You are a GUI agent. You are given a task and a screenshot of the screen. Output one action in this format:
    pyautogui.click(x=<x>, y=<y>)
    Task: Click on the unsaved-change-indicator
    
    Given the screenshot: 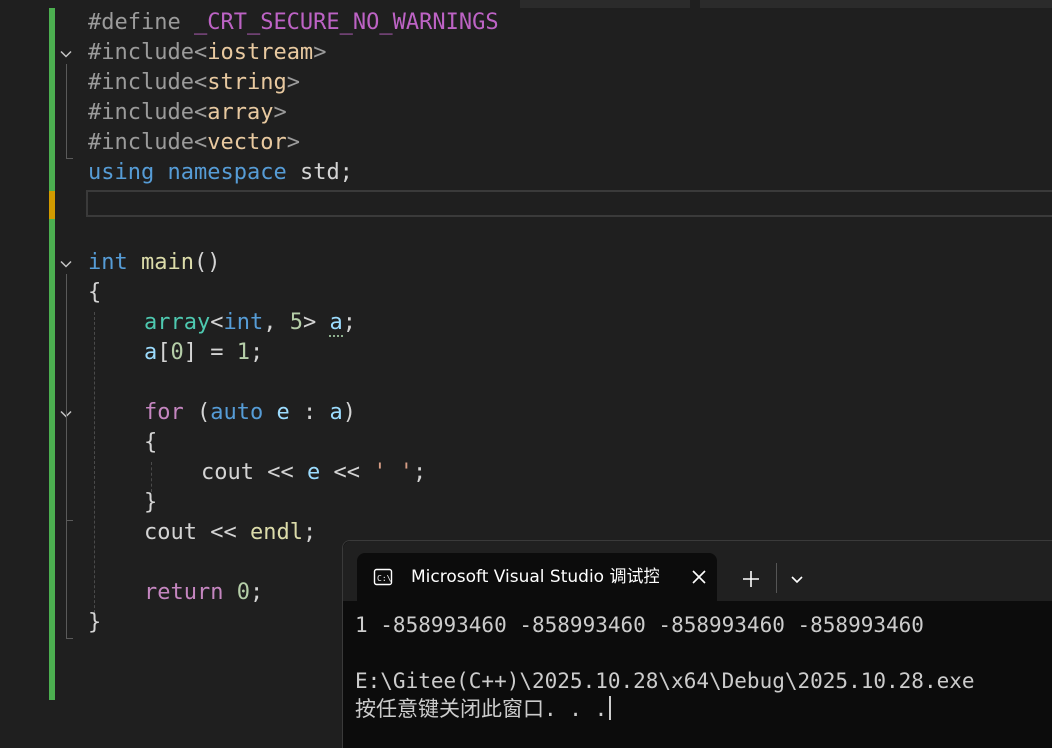 What is the action you would take?
    pyautogui.click(x=52, y=205)
    